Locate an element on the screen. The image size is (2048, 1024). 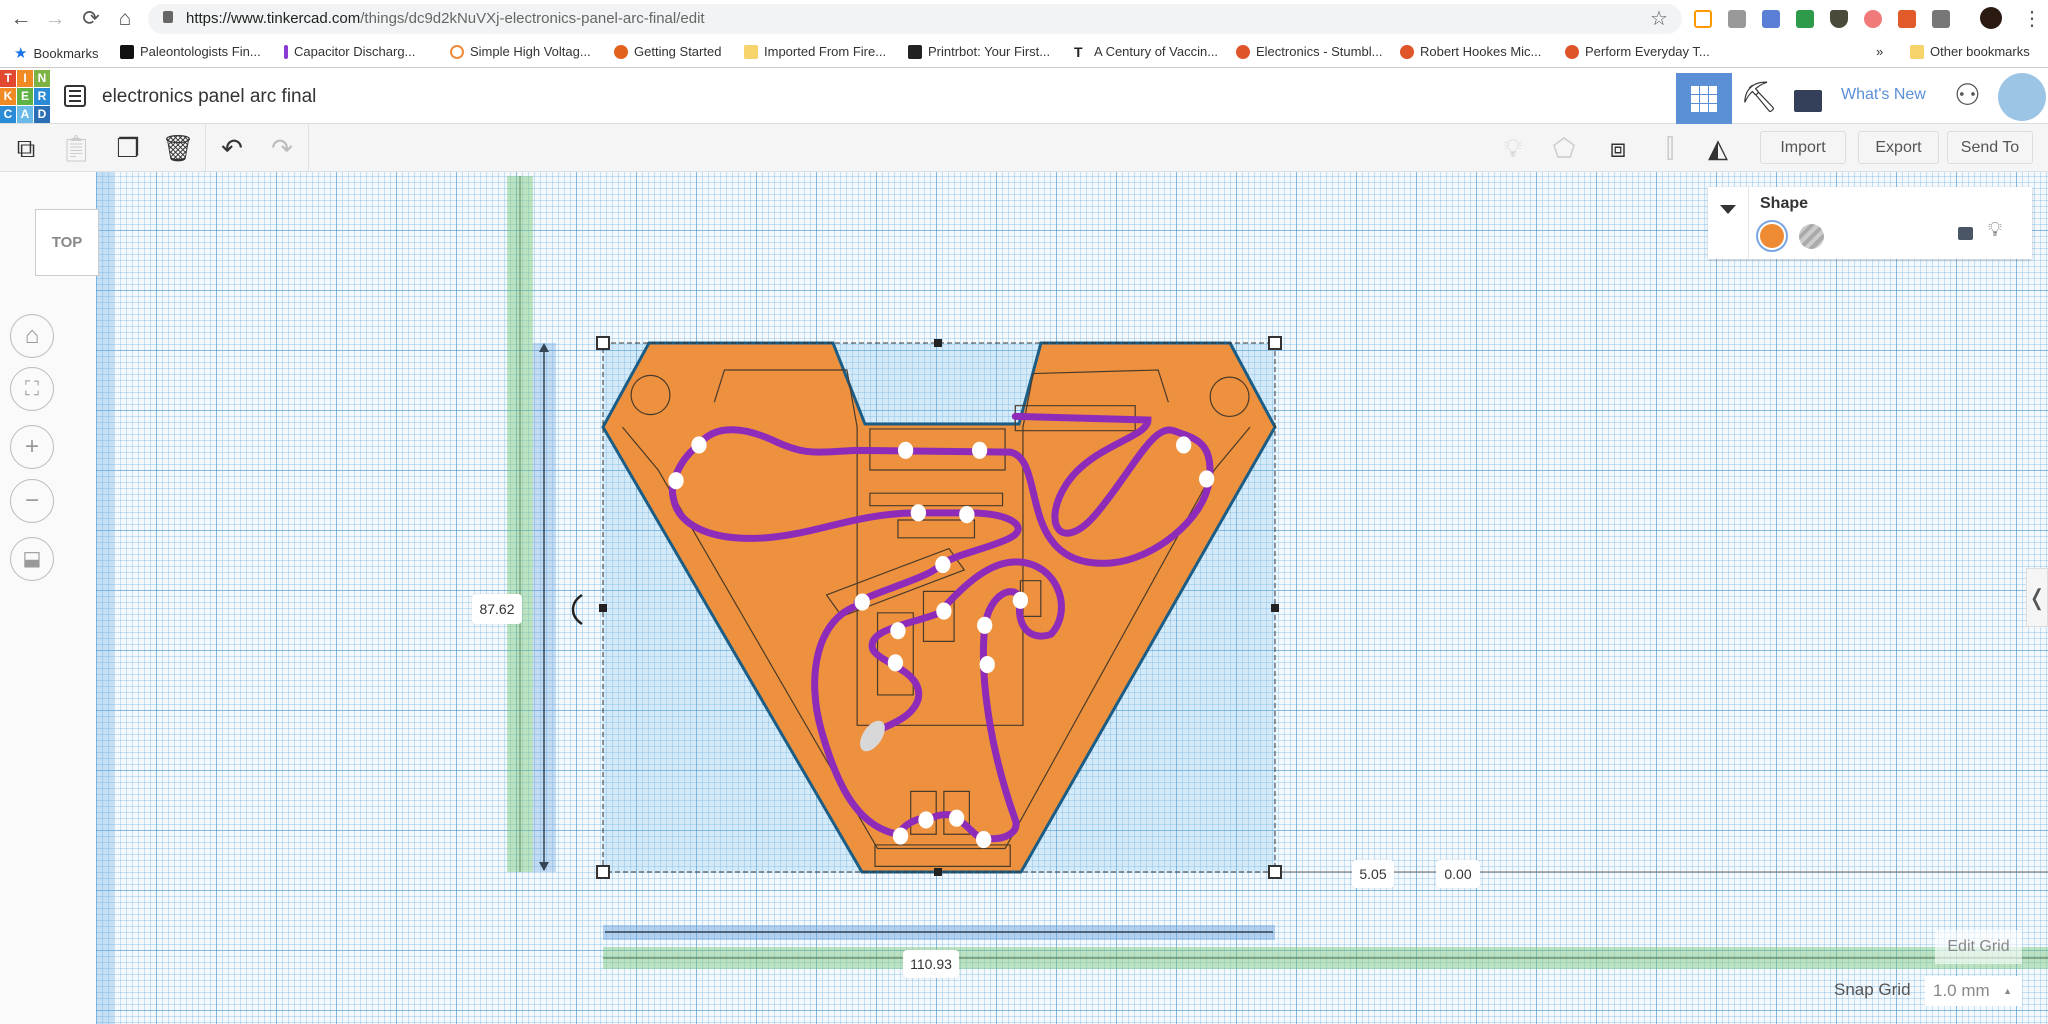
lock-icon is located at coordinates (1965, 233).